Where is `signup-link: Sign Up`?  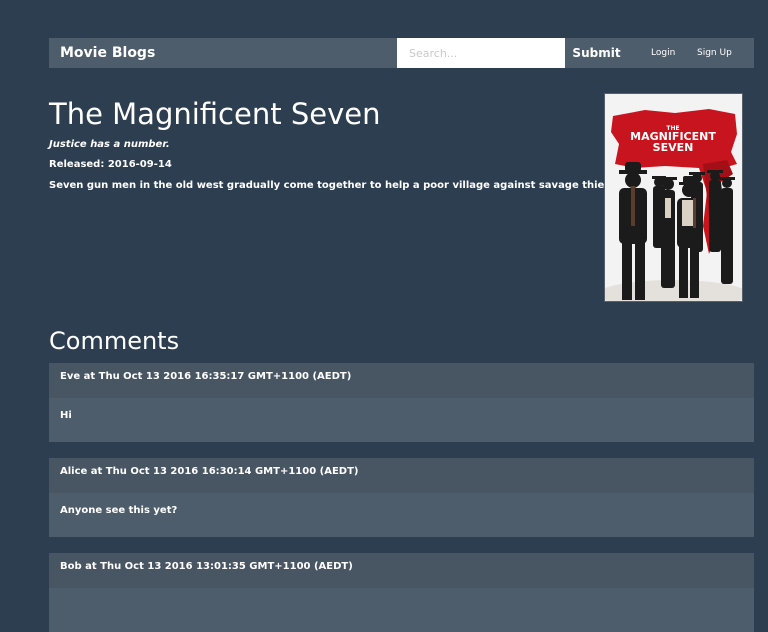
signup-link: Sign Up is located at coordinates (714, 53).